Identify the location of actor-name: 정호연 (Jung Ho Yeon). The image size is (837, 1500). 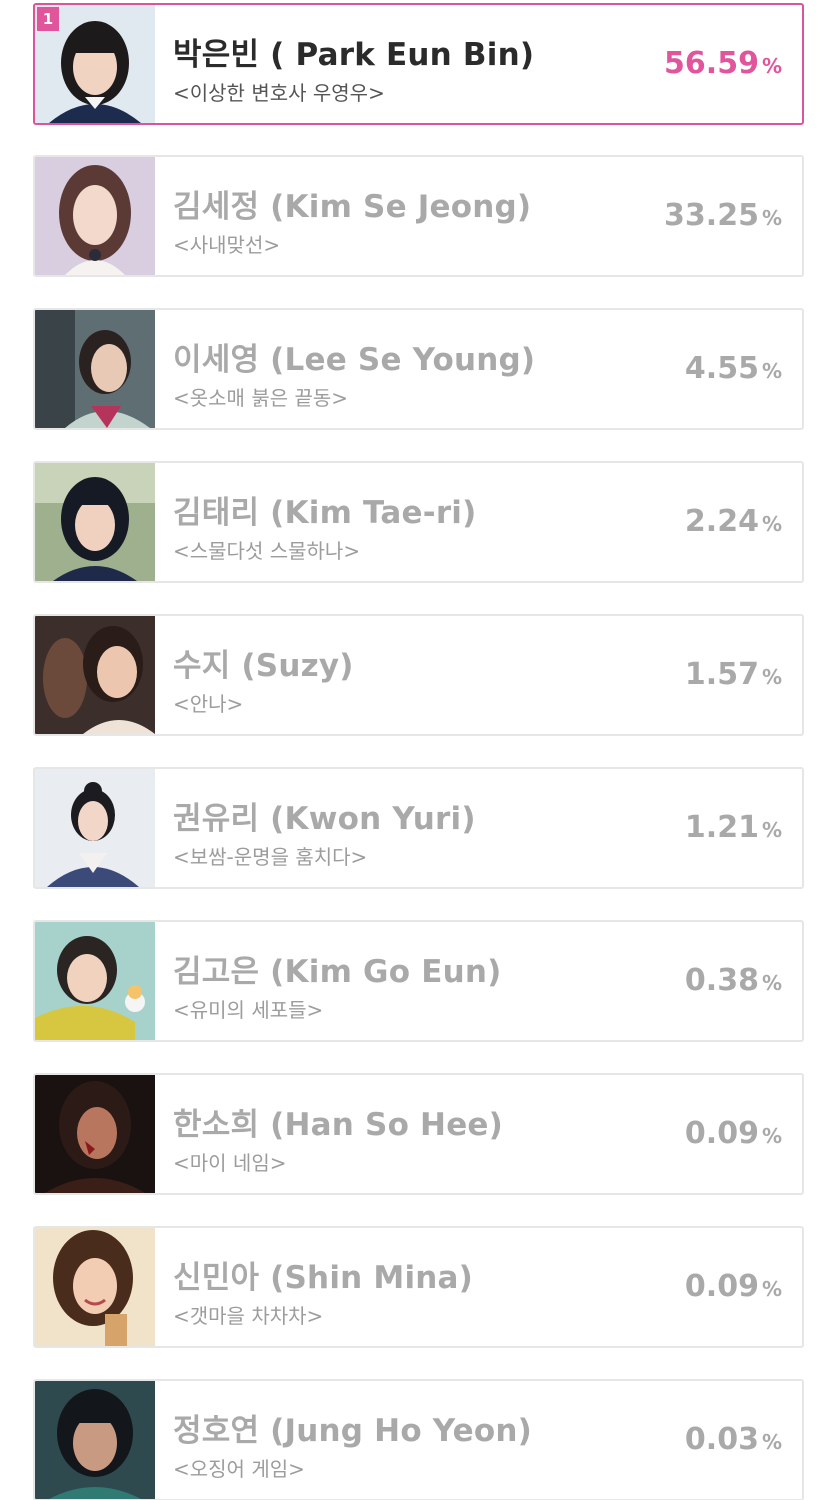
(352, 1431).